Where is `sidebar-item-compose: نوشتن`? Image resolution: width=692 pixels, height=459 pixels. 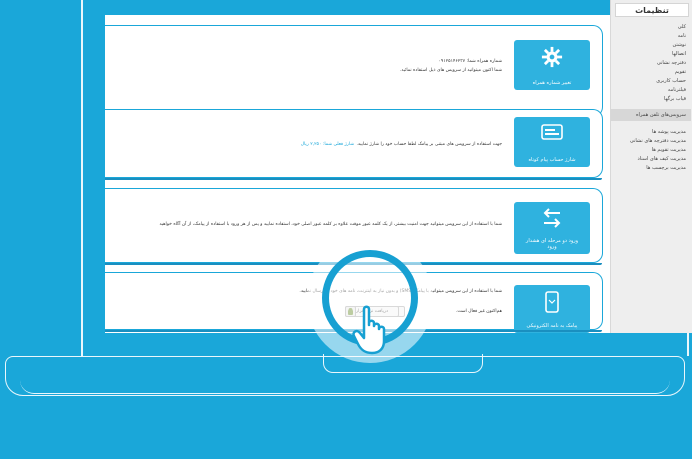 sidebar-item-compose: نوشتن is located at coordinates (651, 44).